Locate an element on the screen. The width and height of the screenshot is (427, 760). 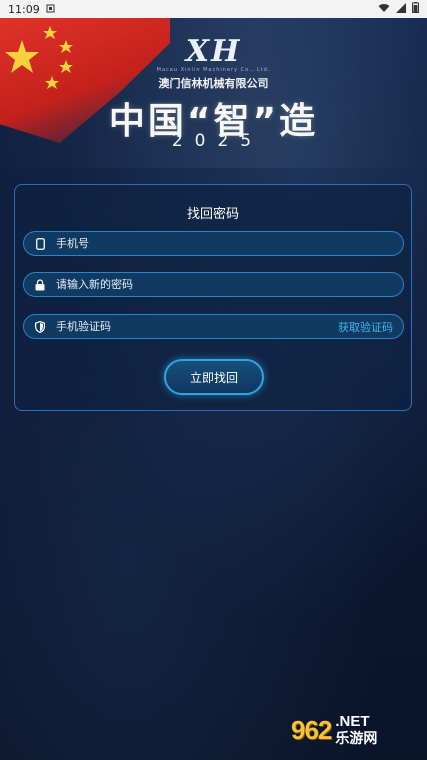
lock-icon is located at coordinates (40, 284).